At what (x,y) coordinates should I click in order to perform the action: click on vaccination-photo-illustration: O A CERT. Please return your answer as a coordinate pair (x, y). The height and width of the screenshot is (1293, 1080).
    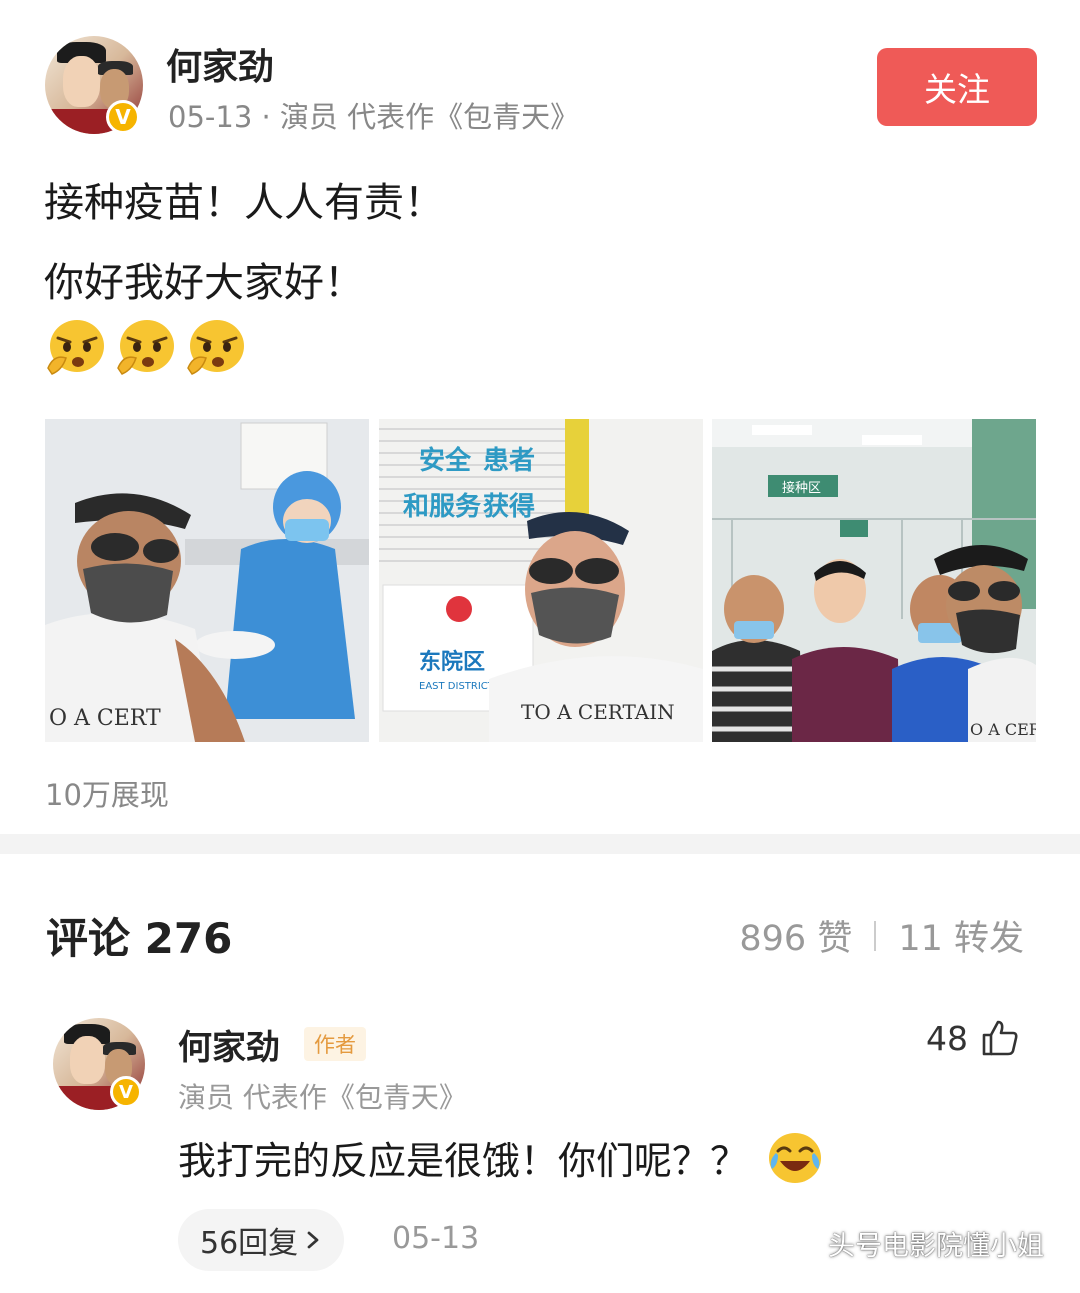
    Looking at the image, I should click on (207, 580).